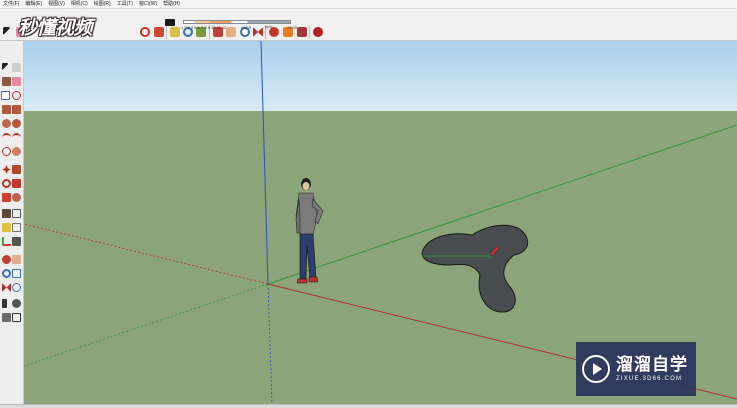 The height and width of the screenshot is (408, 737). I want to click on dimension-tool-icon, so click(16, 213).